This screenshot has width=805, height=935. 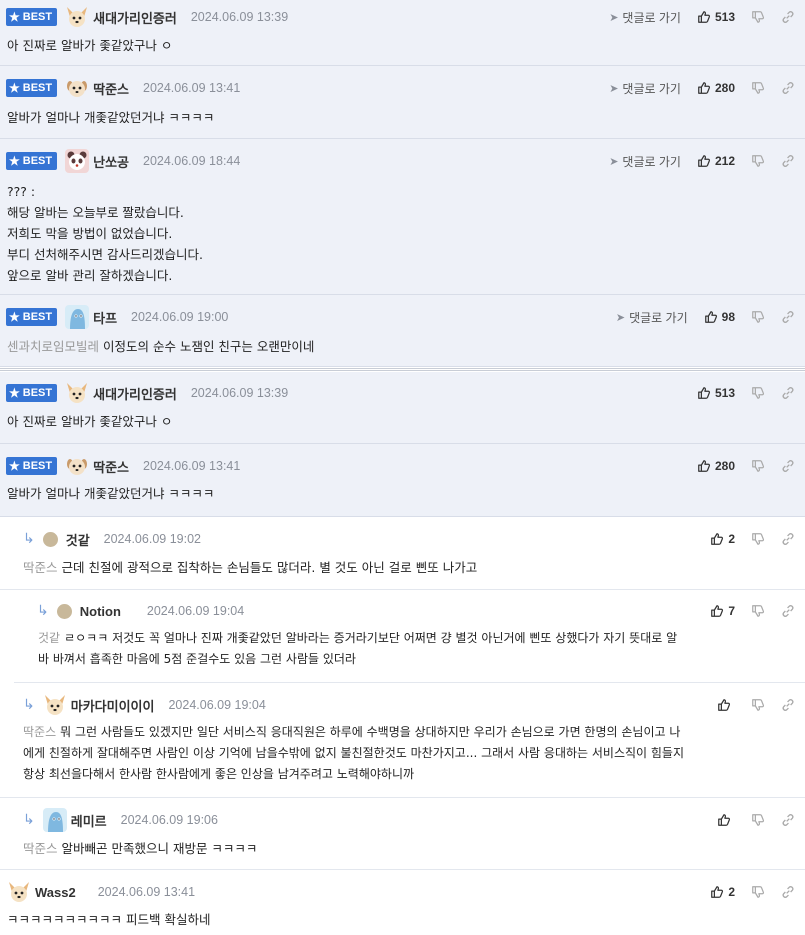 I want to click on comment-text: ㅋㅋㅋㅋㅋㅋㅋㅋㅋㅋ 피드백 확실하네, so click(x=109, y=919).